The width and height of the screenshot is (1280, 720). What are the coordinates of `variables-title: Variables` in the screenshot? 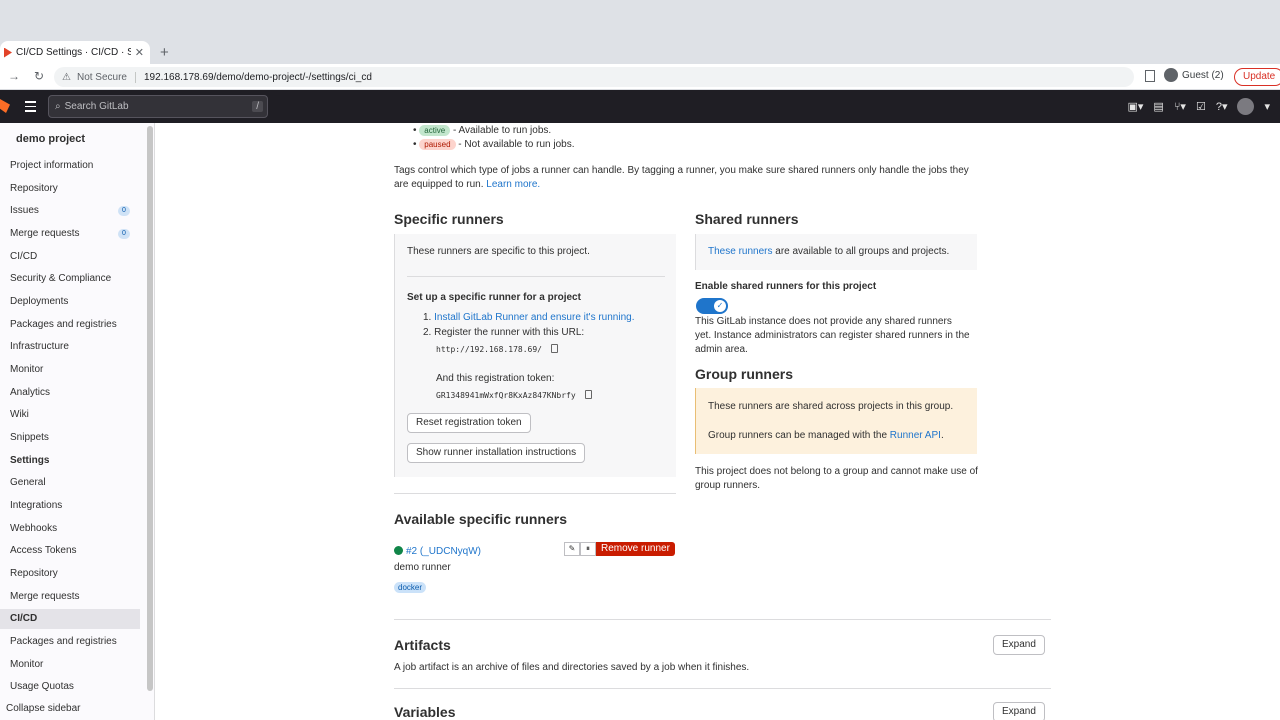 It's located at (425, 712).